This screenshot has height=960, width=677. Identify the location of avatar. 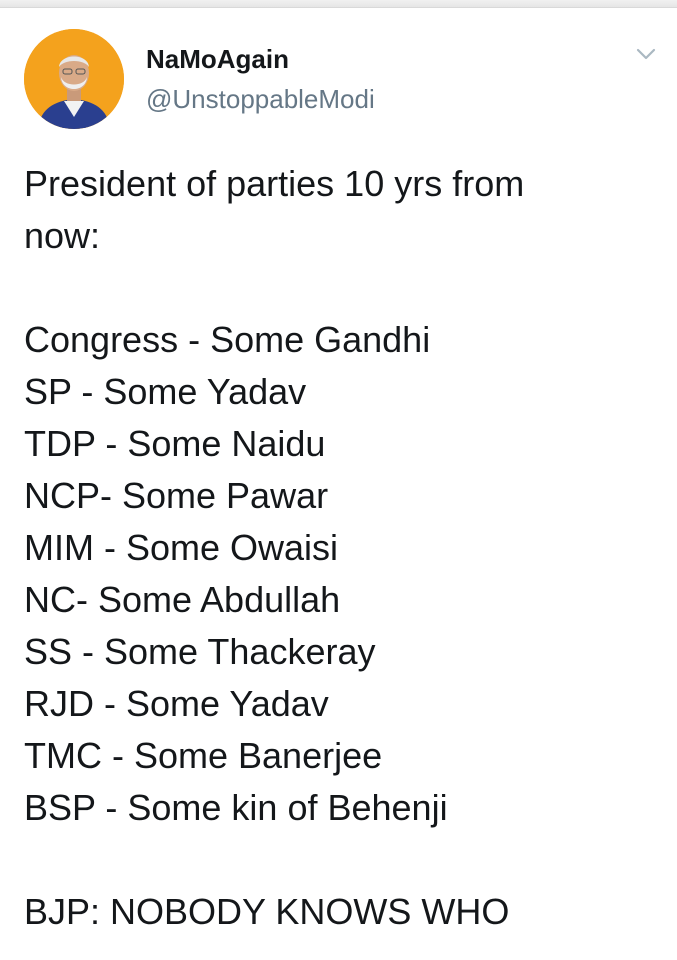
(74, 79).